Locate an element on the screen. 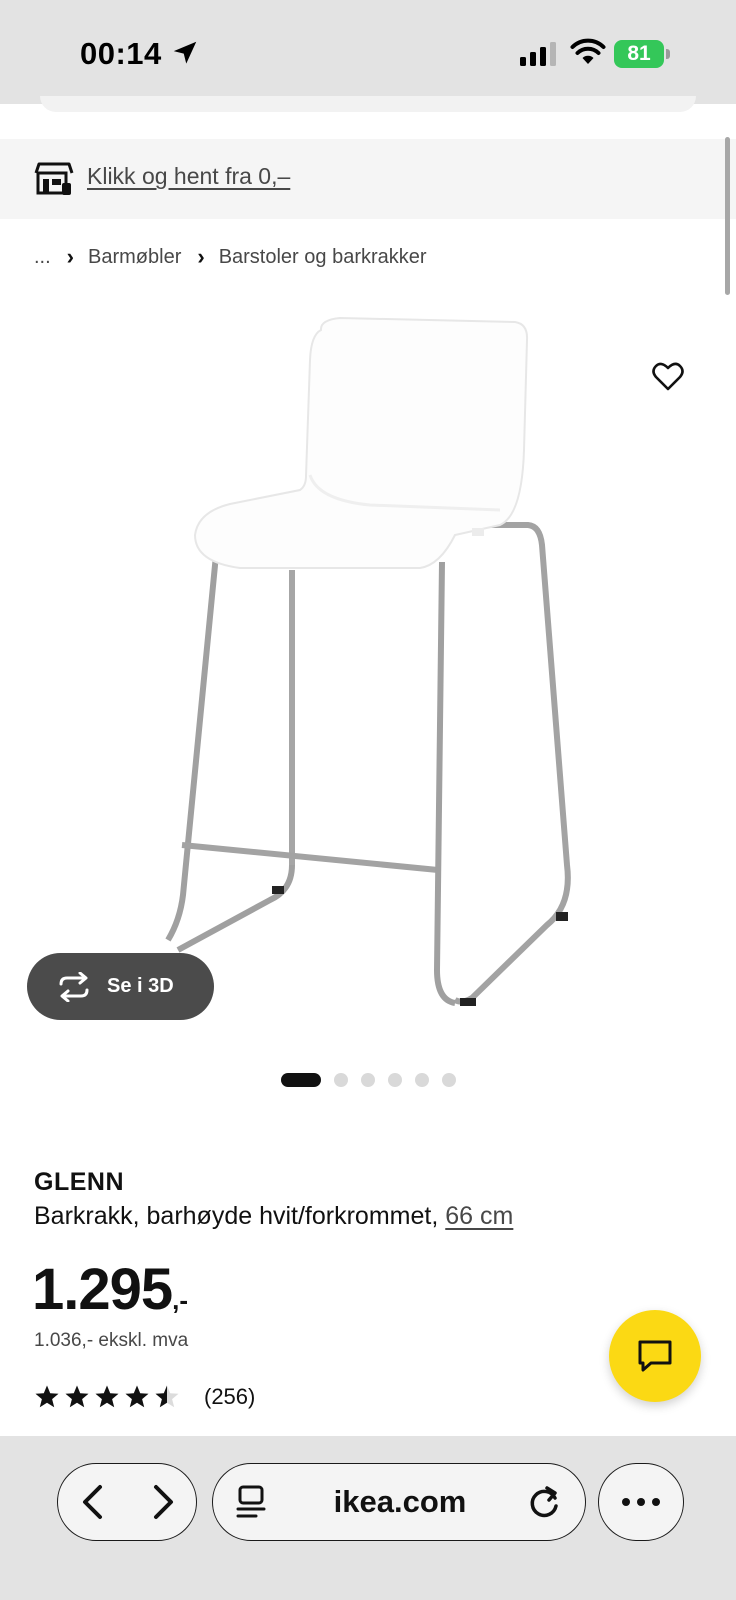 This screenshot has width=736, height=1600. reload-icon is located at coordinates (545, 1502).